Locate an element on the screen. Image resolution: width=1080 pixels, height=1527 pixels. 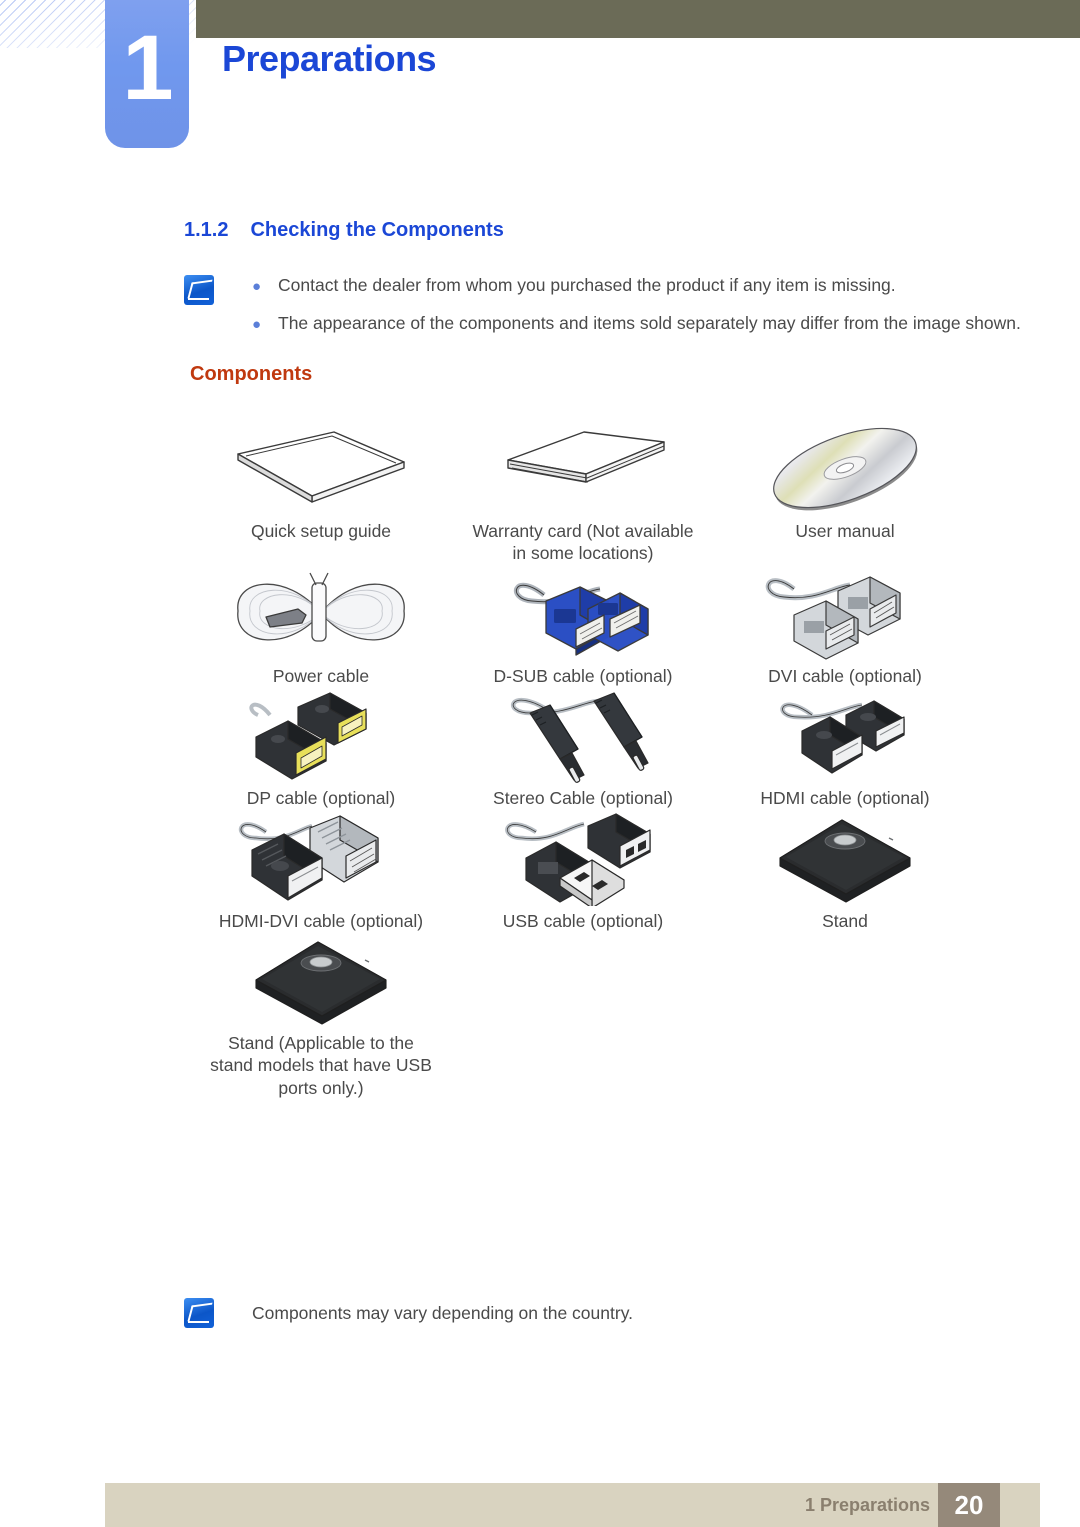
component-caption: Stand is located at coordinates (845, 920).